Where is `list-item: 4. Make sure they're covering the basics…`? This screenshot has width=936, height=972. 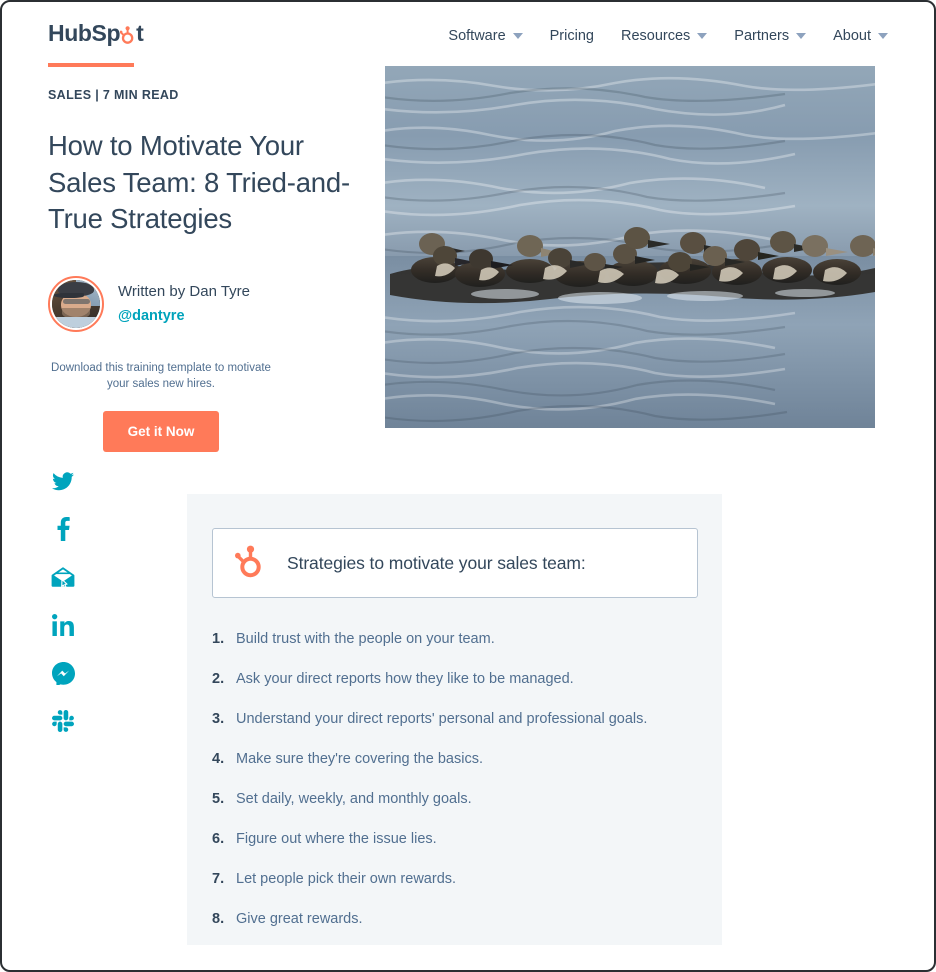 list-item: 4. Make sure they're covering the basics… is located at coordinates (452, 760).